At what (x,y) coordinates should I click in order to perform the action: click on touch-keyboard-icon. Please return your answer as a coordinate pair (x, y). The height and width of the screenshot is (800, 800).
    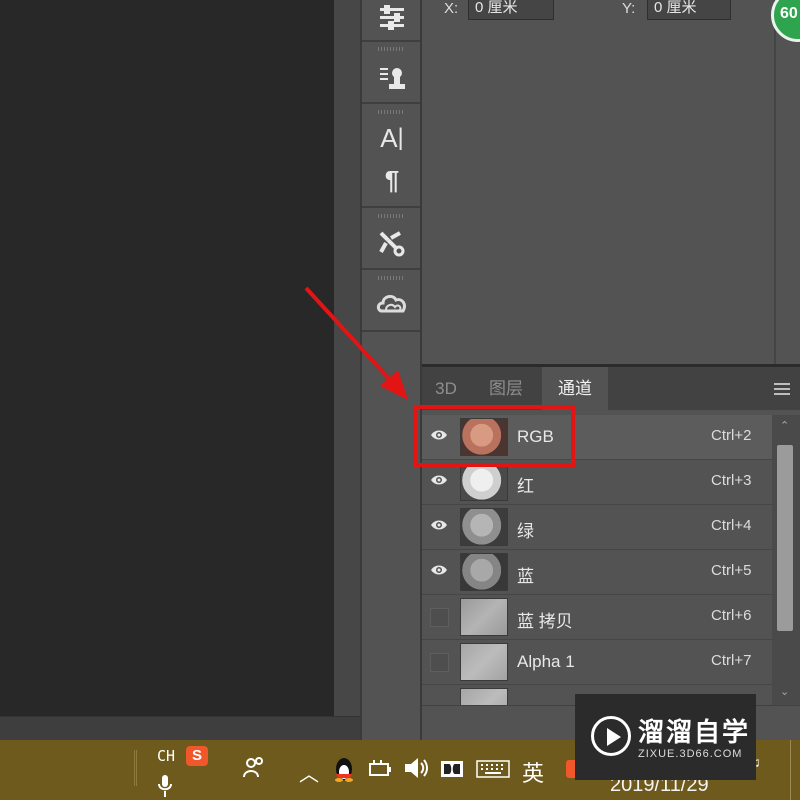
    Looking at the image, I should click on (493, 771).